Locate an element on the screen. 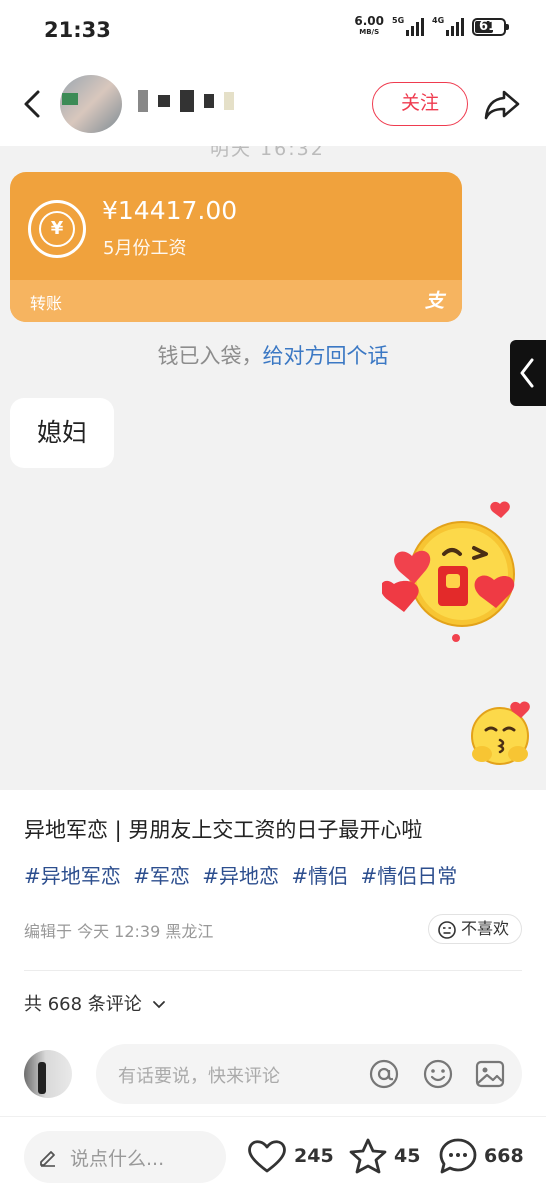  status-icons: 6.00 MB/S 5G 4G 61 is located at coordinates (431, 26).